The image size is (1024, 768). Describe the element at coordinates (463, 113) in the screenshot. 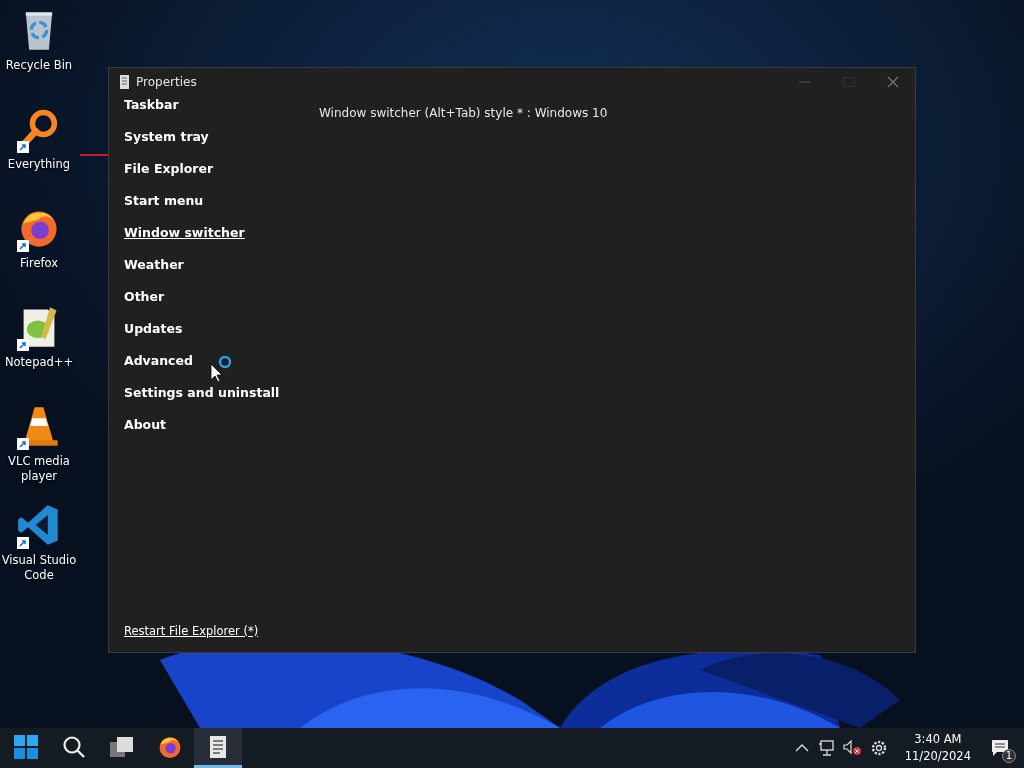

I see `setting-option: Window switcher (Alt+Tab) style * : Windows 10` at that location.